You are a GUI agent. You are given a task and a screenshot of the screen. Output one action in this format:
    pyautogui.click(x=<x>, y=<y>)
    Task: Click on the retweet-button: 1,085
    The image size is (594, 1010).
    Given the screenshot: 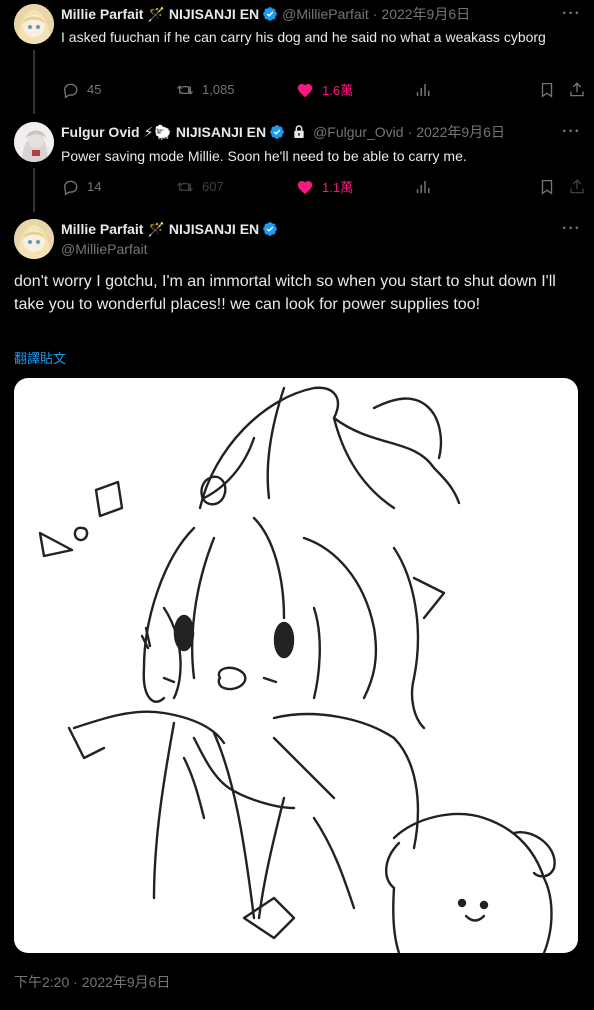 What is the action you would take?
    pyautogui.click(x=236, y=90)
    